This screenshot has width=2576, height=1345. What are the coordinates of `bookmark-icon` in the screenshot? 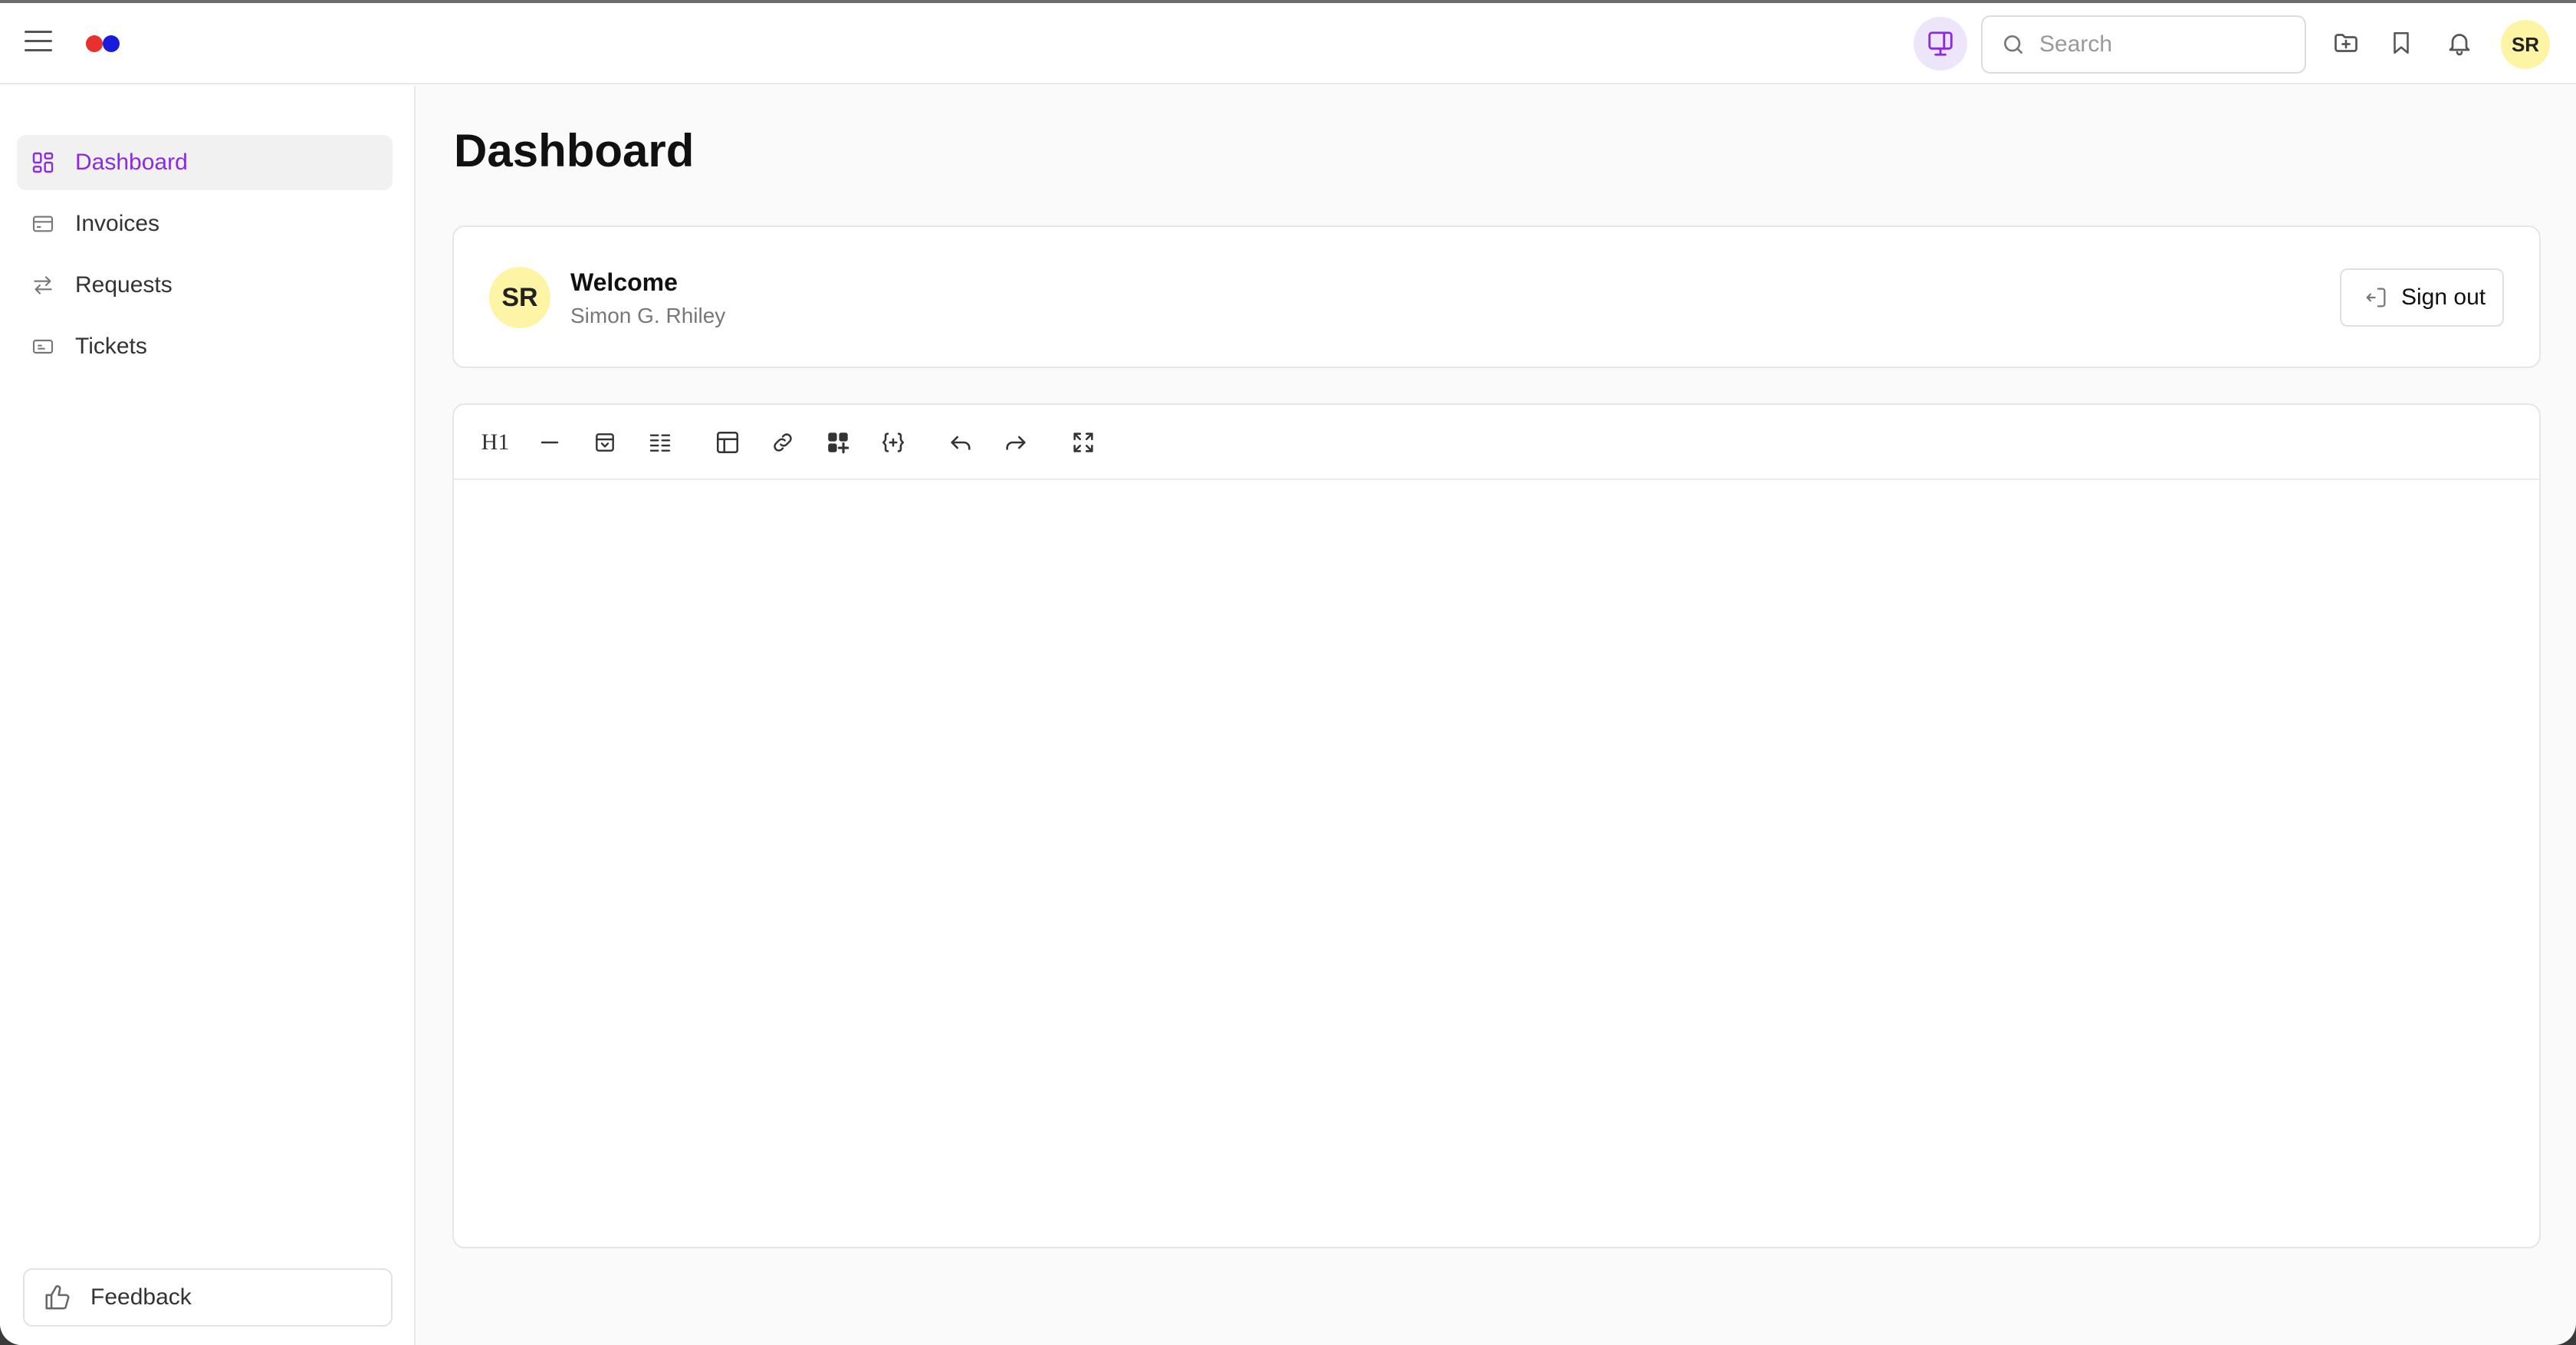 It's located at (2401, 42).